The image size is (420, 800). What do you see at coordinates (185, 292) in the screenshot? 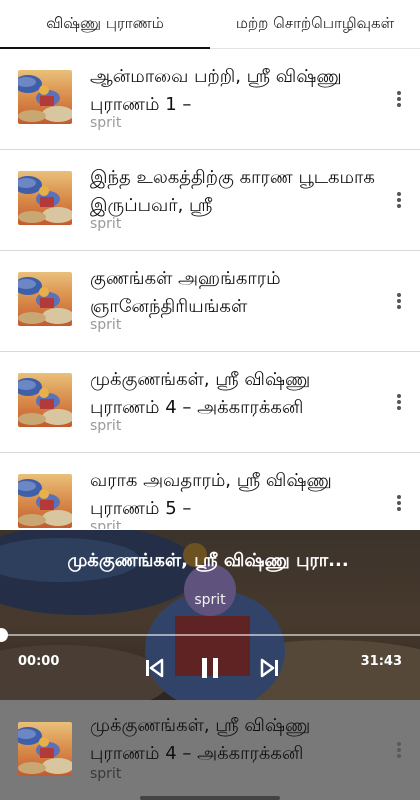
I see `episode-title: குணங்கள் அஹங்காரம் ஞானேந்திரியங்கள்` at bounding box center [185, 292].